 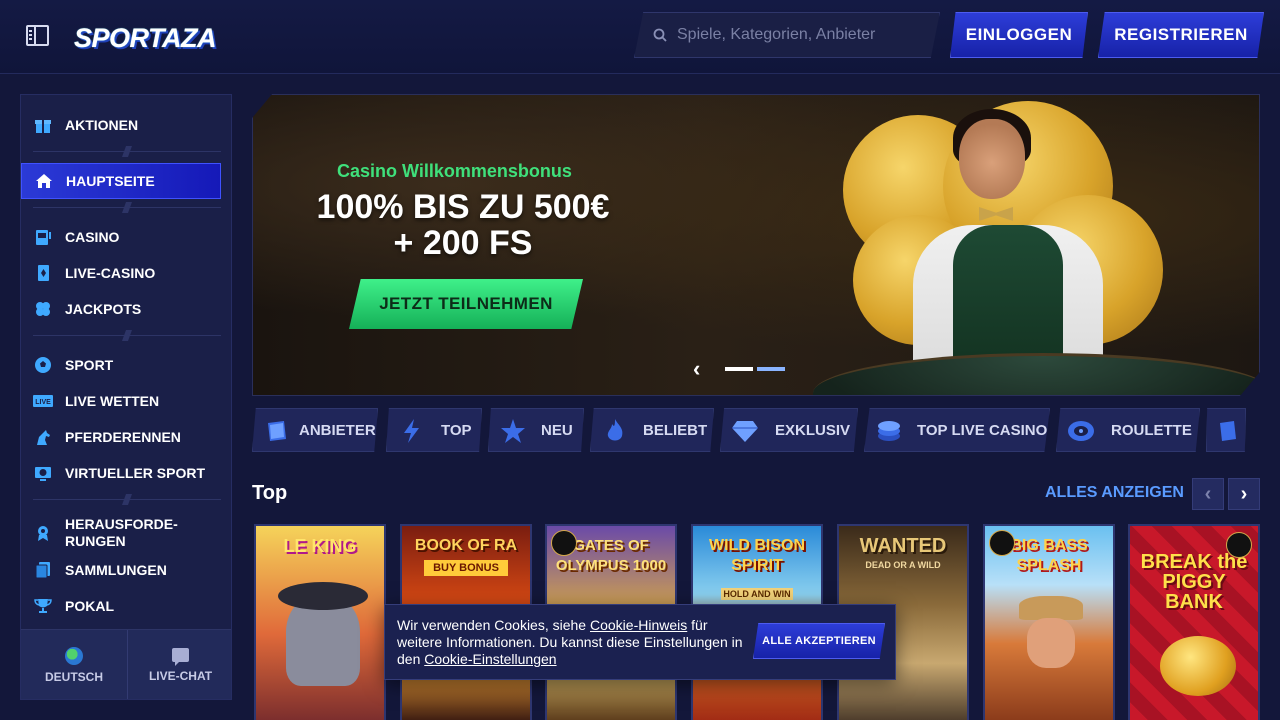 I want to click on game-title: WILD BISON SPIRIT, so click(x=757, y=555).